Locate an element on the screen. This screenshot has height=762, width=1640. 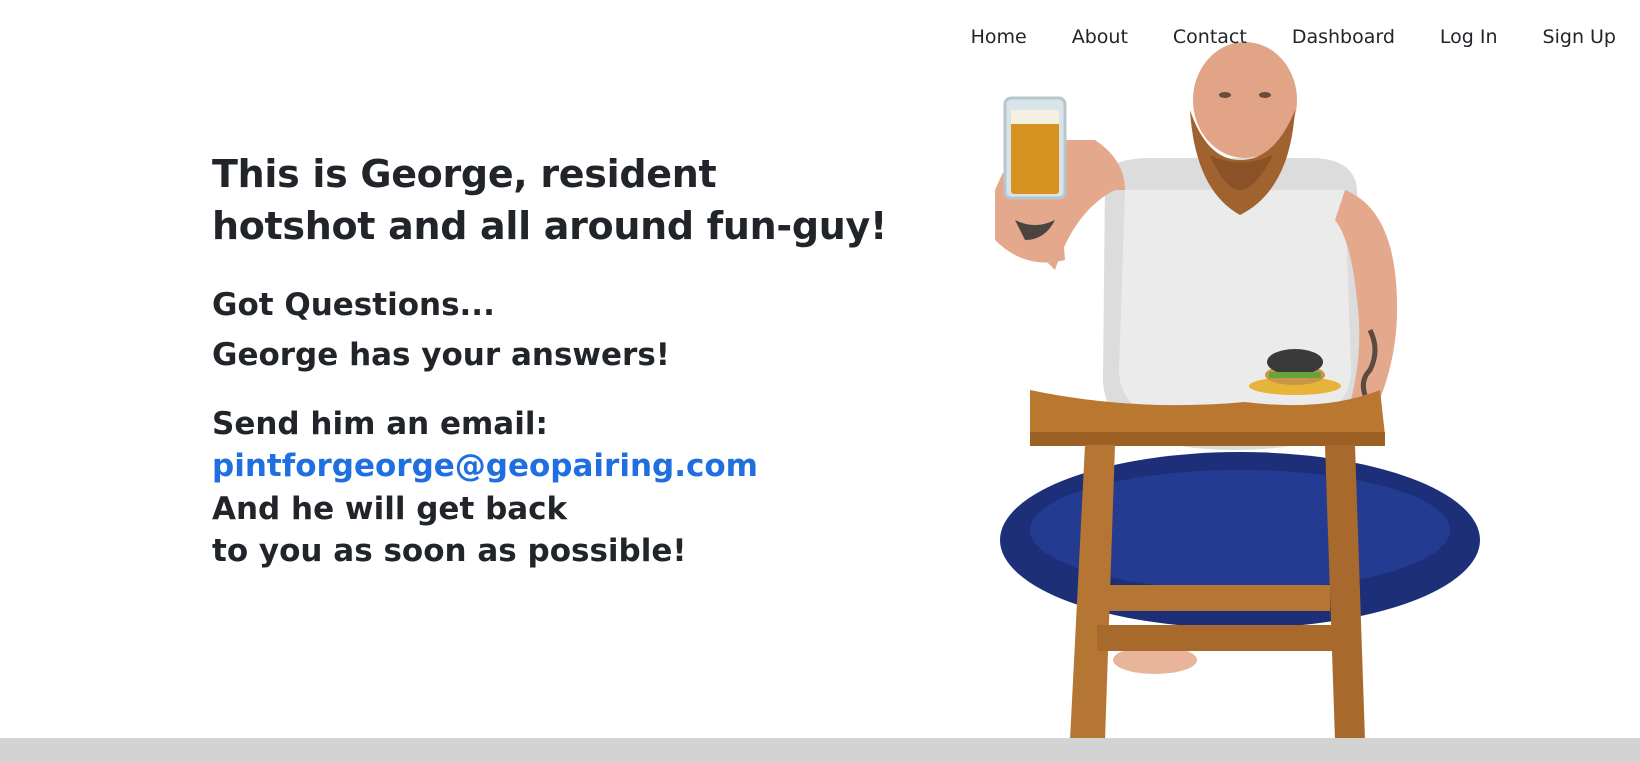
nav-home: Home is located at coordinates (999, 37).